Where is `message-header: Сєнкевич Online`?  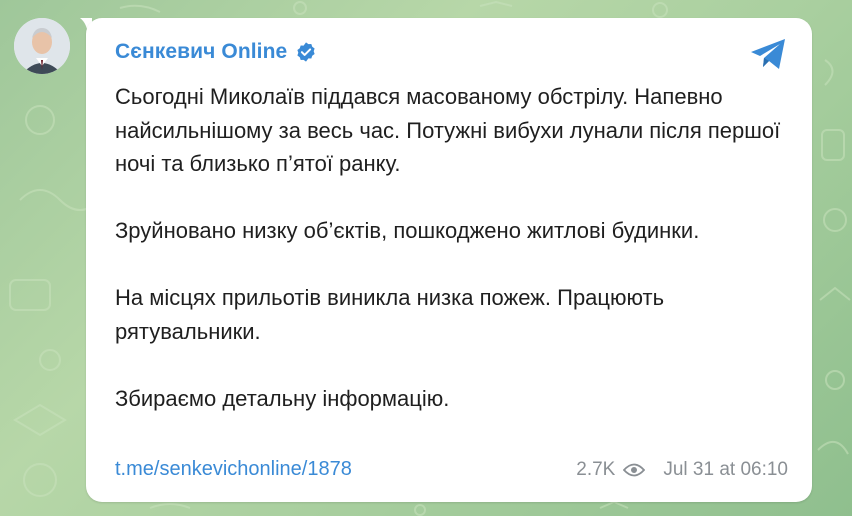 message-header: Сєнкевич Online is located at coordinates (216, 52).